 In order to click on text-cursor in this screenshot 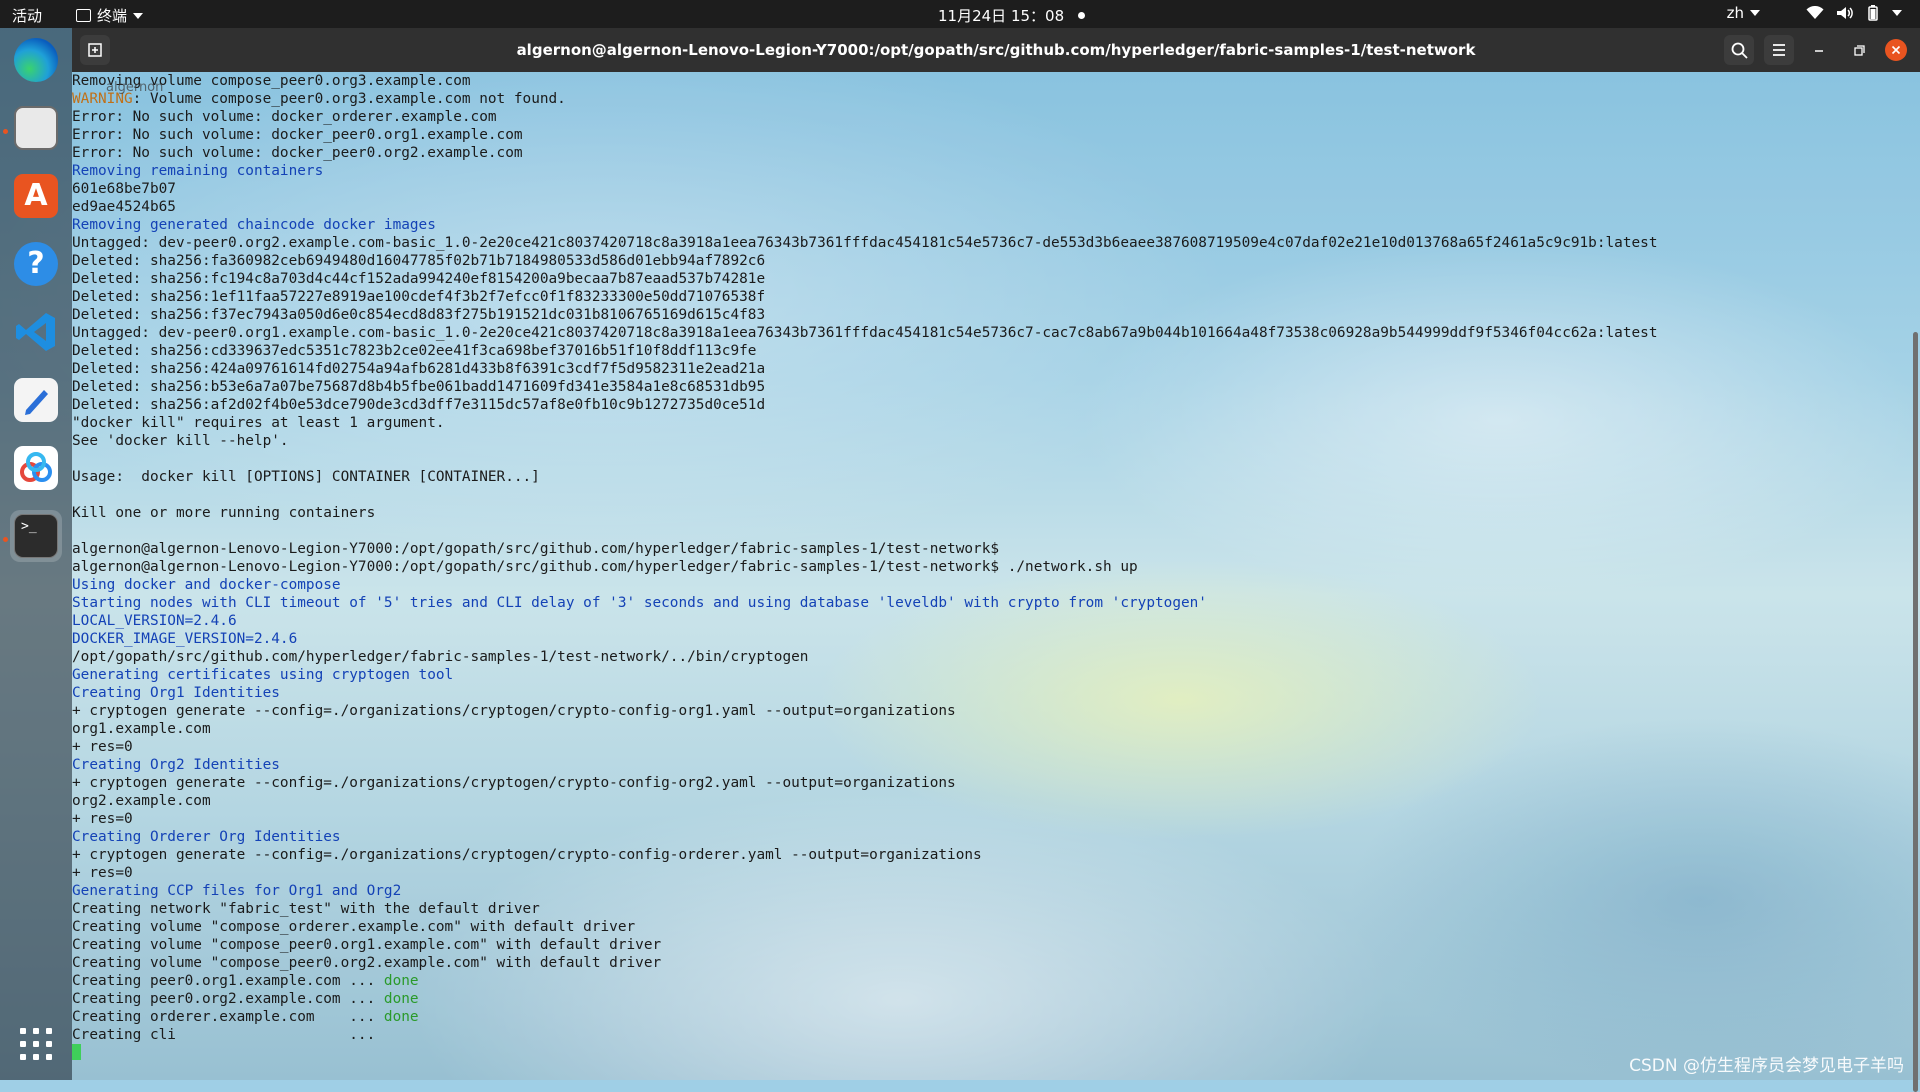, I will do `click(76, 1052)`.